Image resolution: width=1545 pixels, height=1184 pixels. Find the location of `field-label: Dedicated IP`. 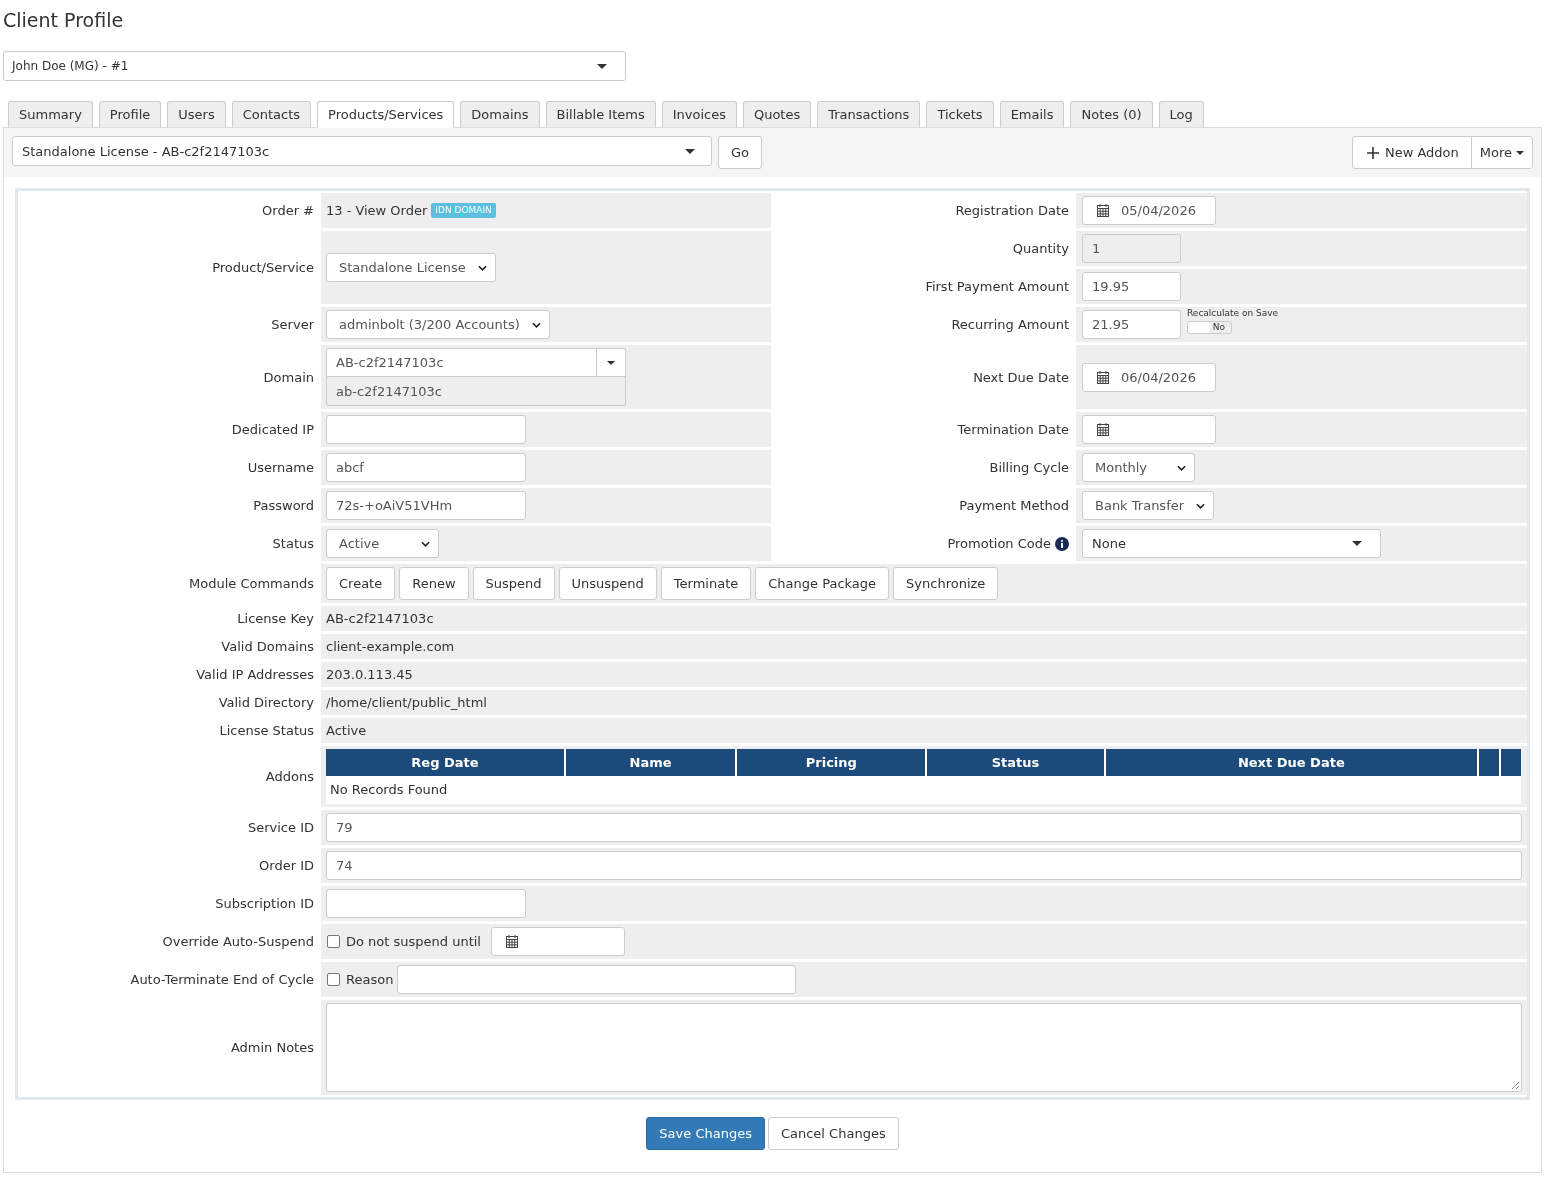

field-label: Dedicated IP is located at coordinates (272, 429).